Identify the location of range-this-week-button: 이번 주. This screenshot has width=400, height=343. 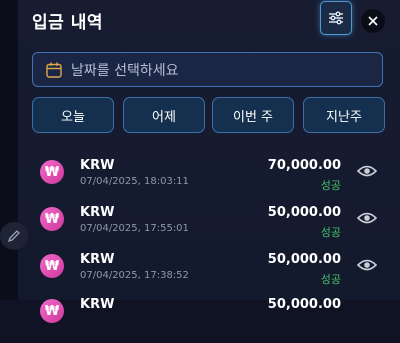
(253, 115).